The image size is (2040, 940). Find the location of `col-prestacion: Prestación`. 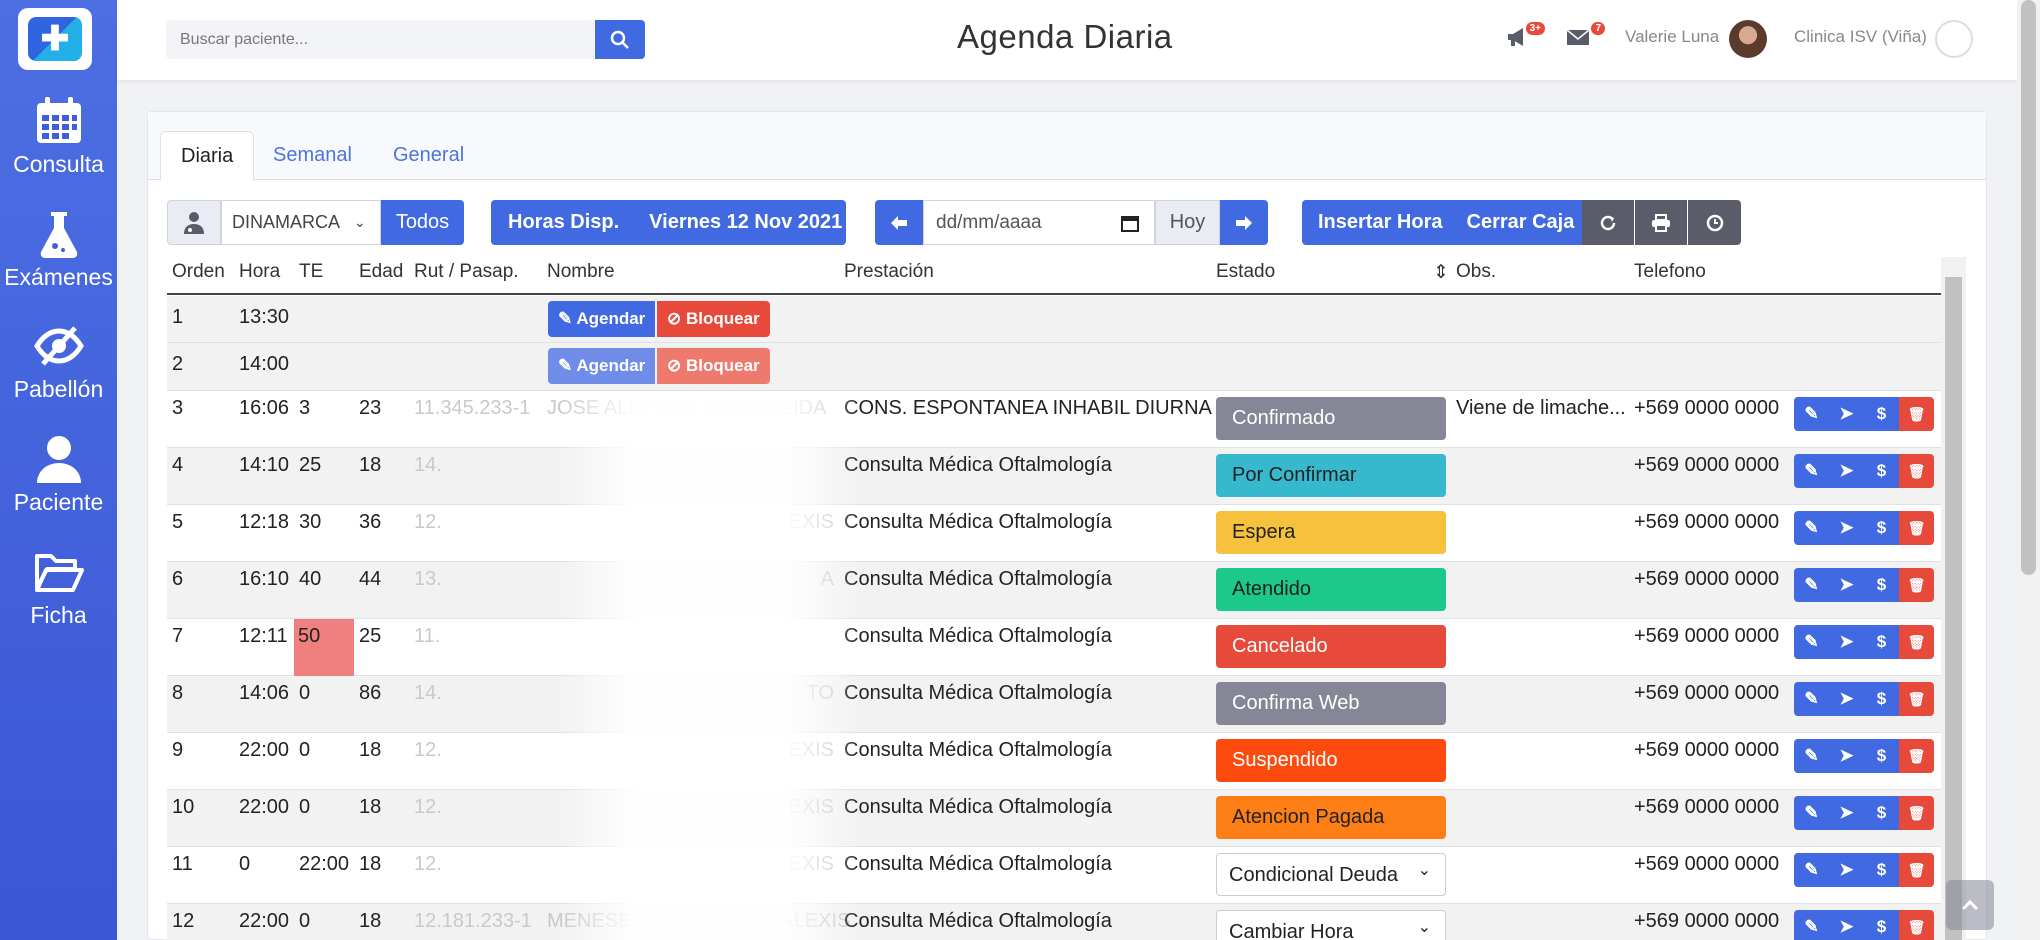

col-prestacion: Prestación is located at coordinates (889, 272).